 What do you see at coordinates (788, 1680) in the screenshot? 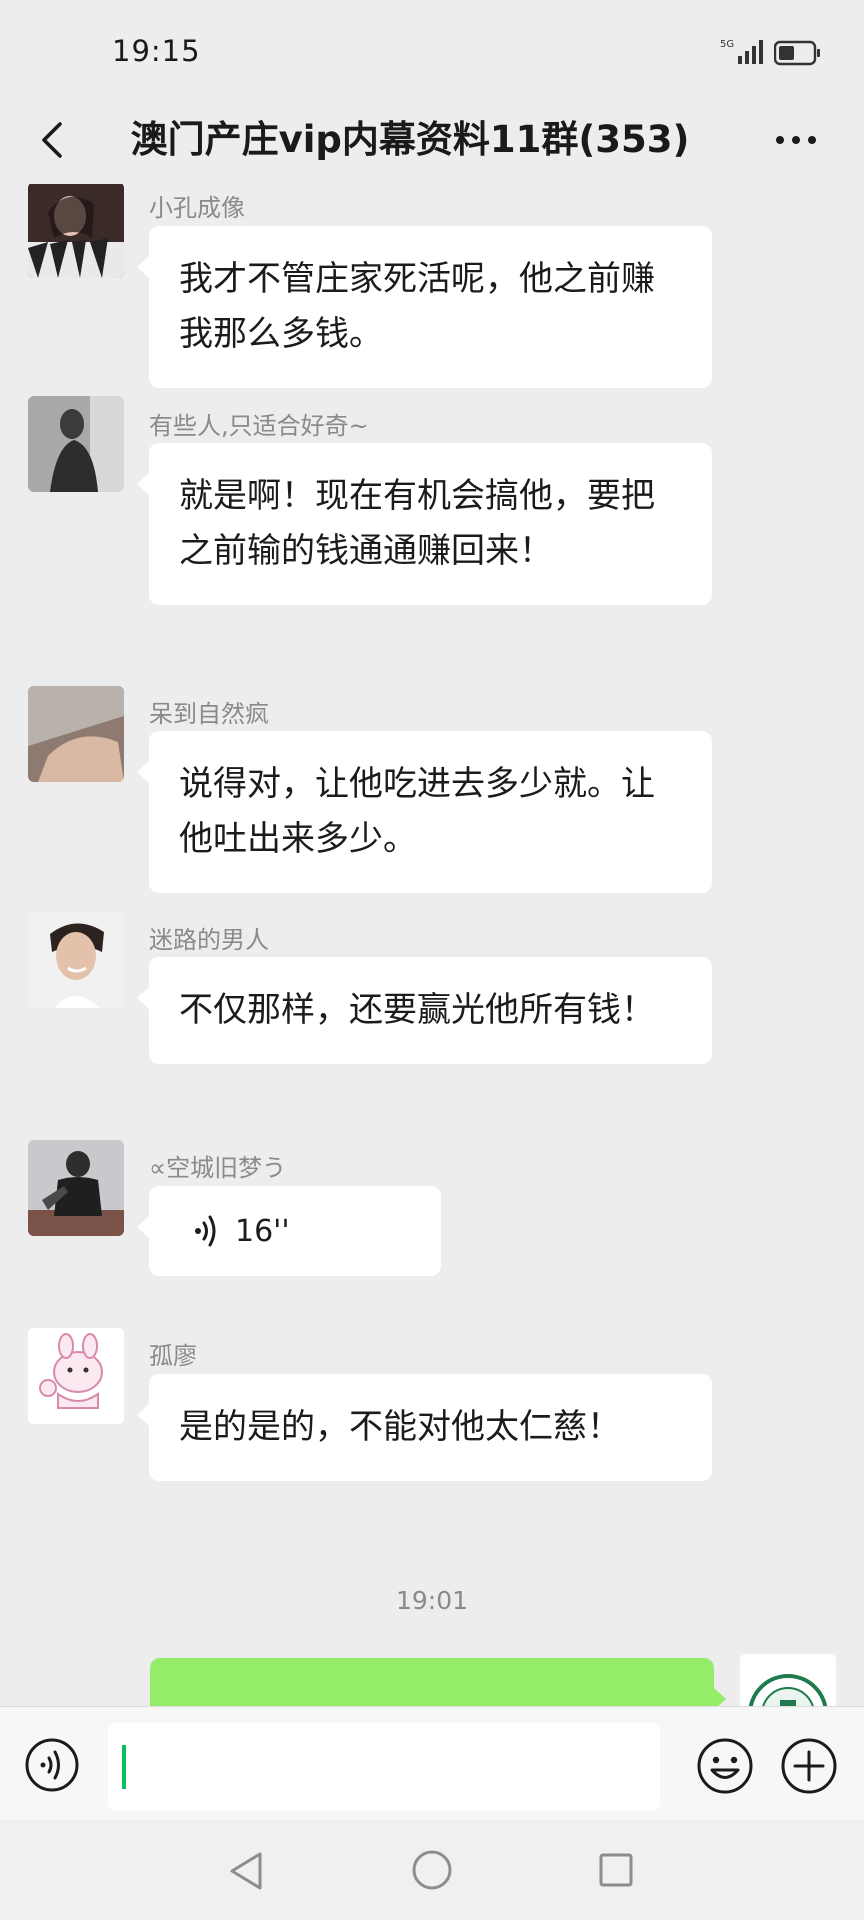
I see `my-avatar` at bounding box center [788, 1680].